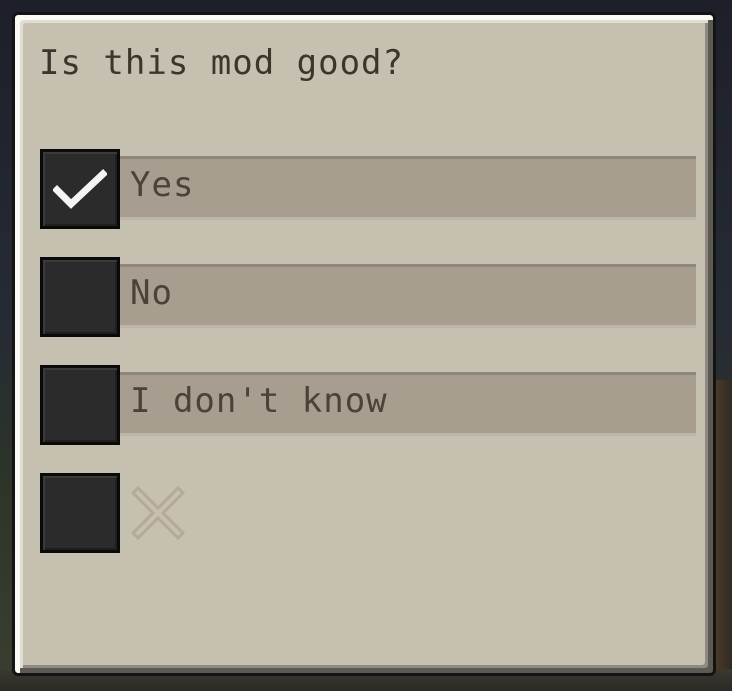 Image resolution: width=732 pixels, height=691 pixels. What do you see at coordinates (408, 296) in the screenshot?
I see `option-label-bar-no: No` at bounding box center [408, 296].